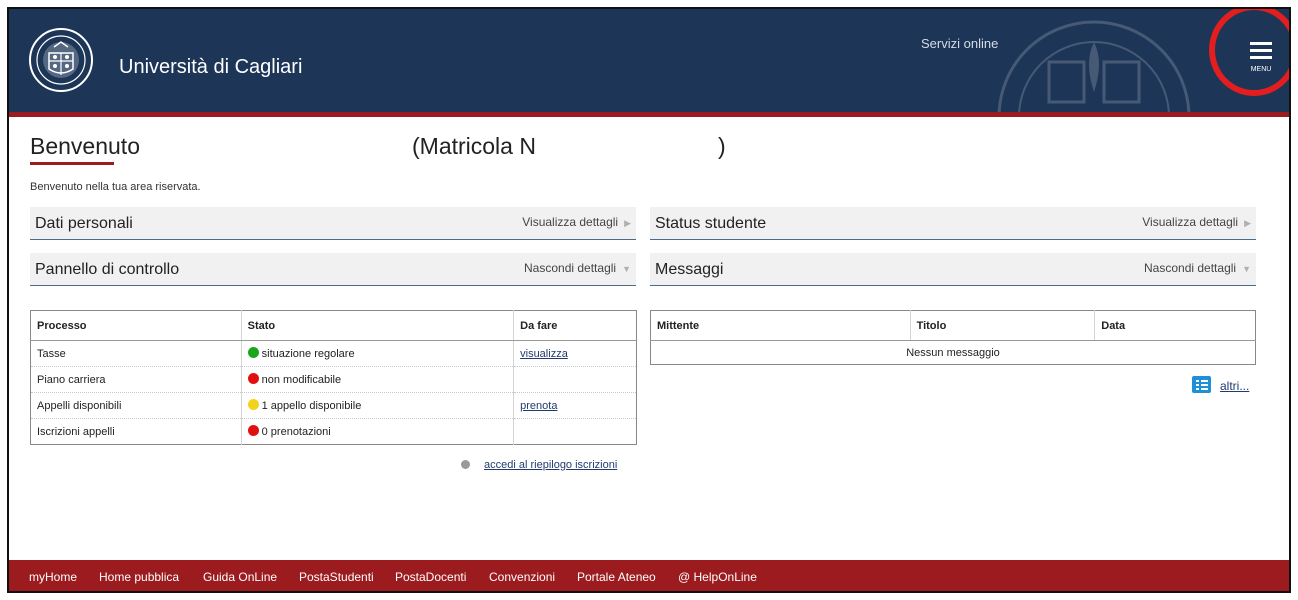 The height and width of the screenshot is (600, 1298). I want to click on footer-link-portale-ateneo: Portale Ateneo, so click(616, 577).